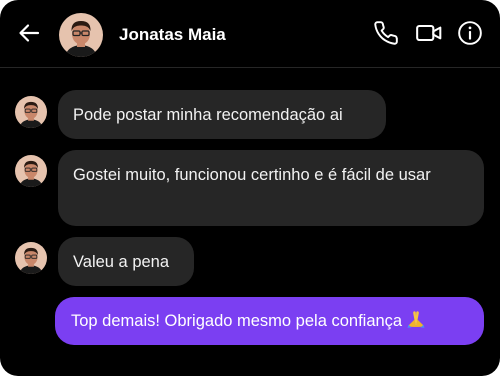  Describe the element at coordinates (208, 115) in the screenshot. I see `message-text: Pode postar minha recomendação ai` at that location.